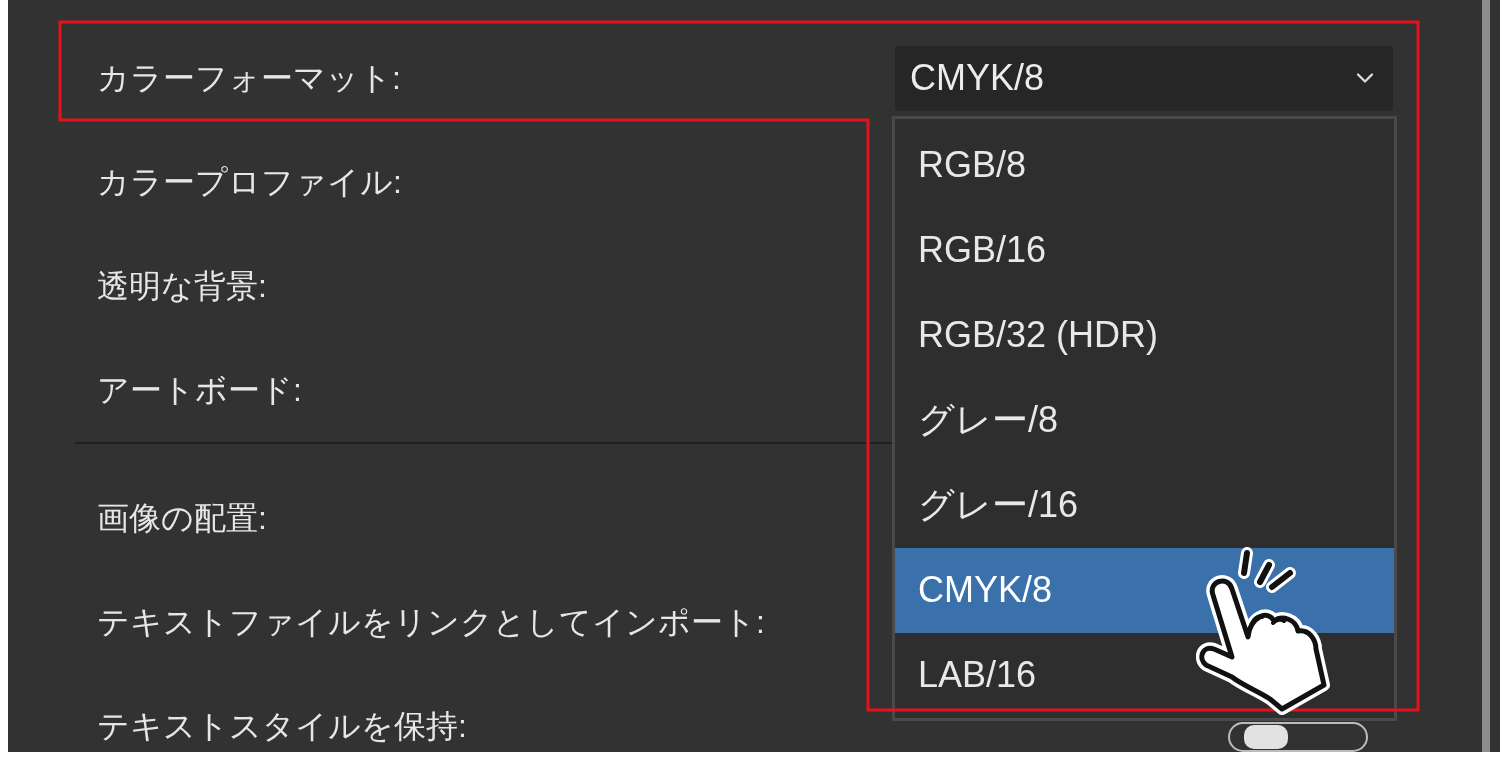  I want to click on setting-label: テキストファイルをリンクとしてインポート:, so click(431, 622).